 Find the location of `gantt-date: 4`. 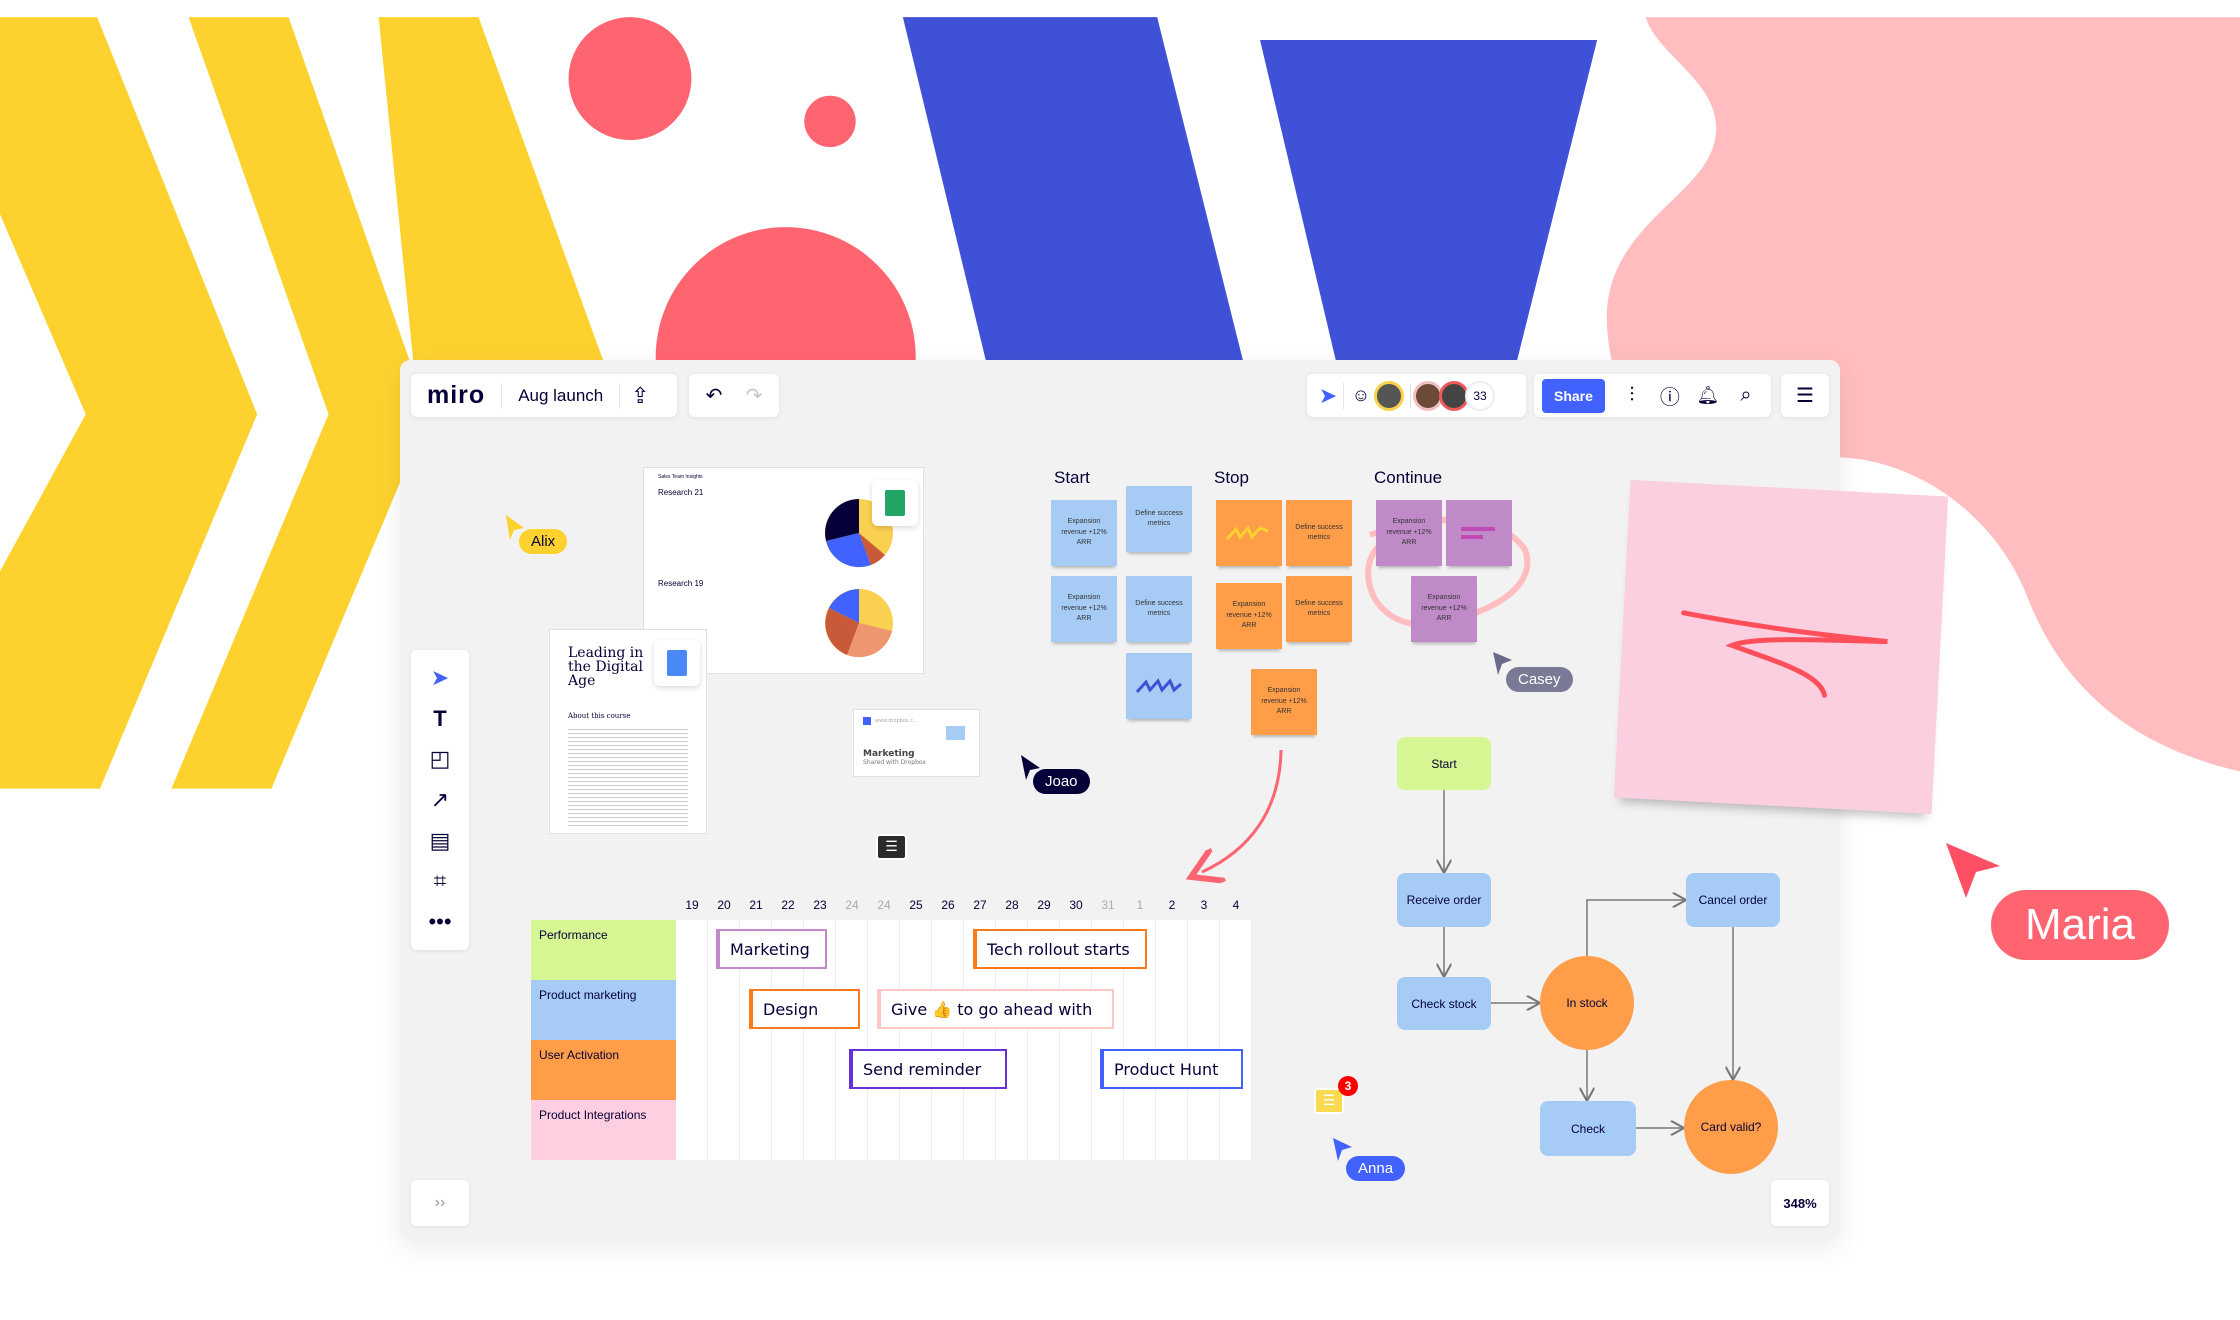

gantt-date: 4 is located at coordinates (1236, 905).